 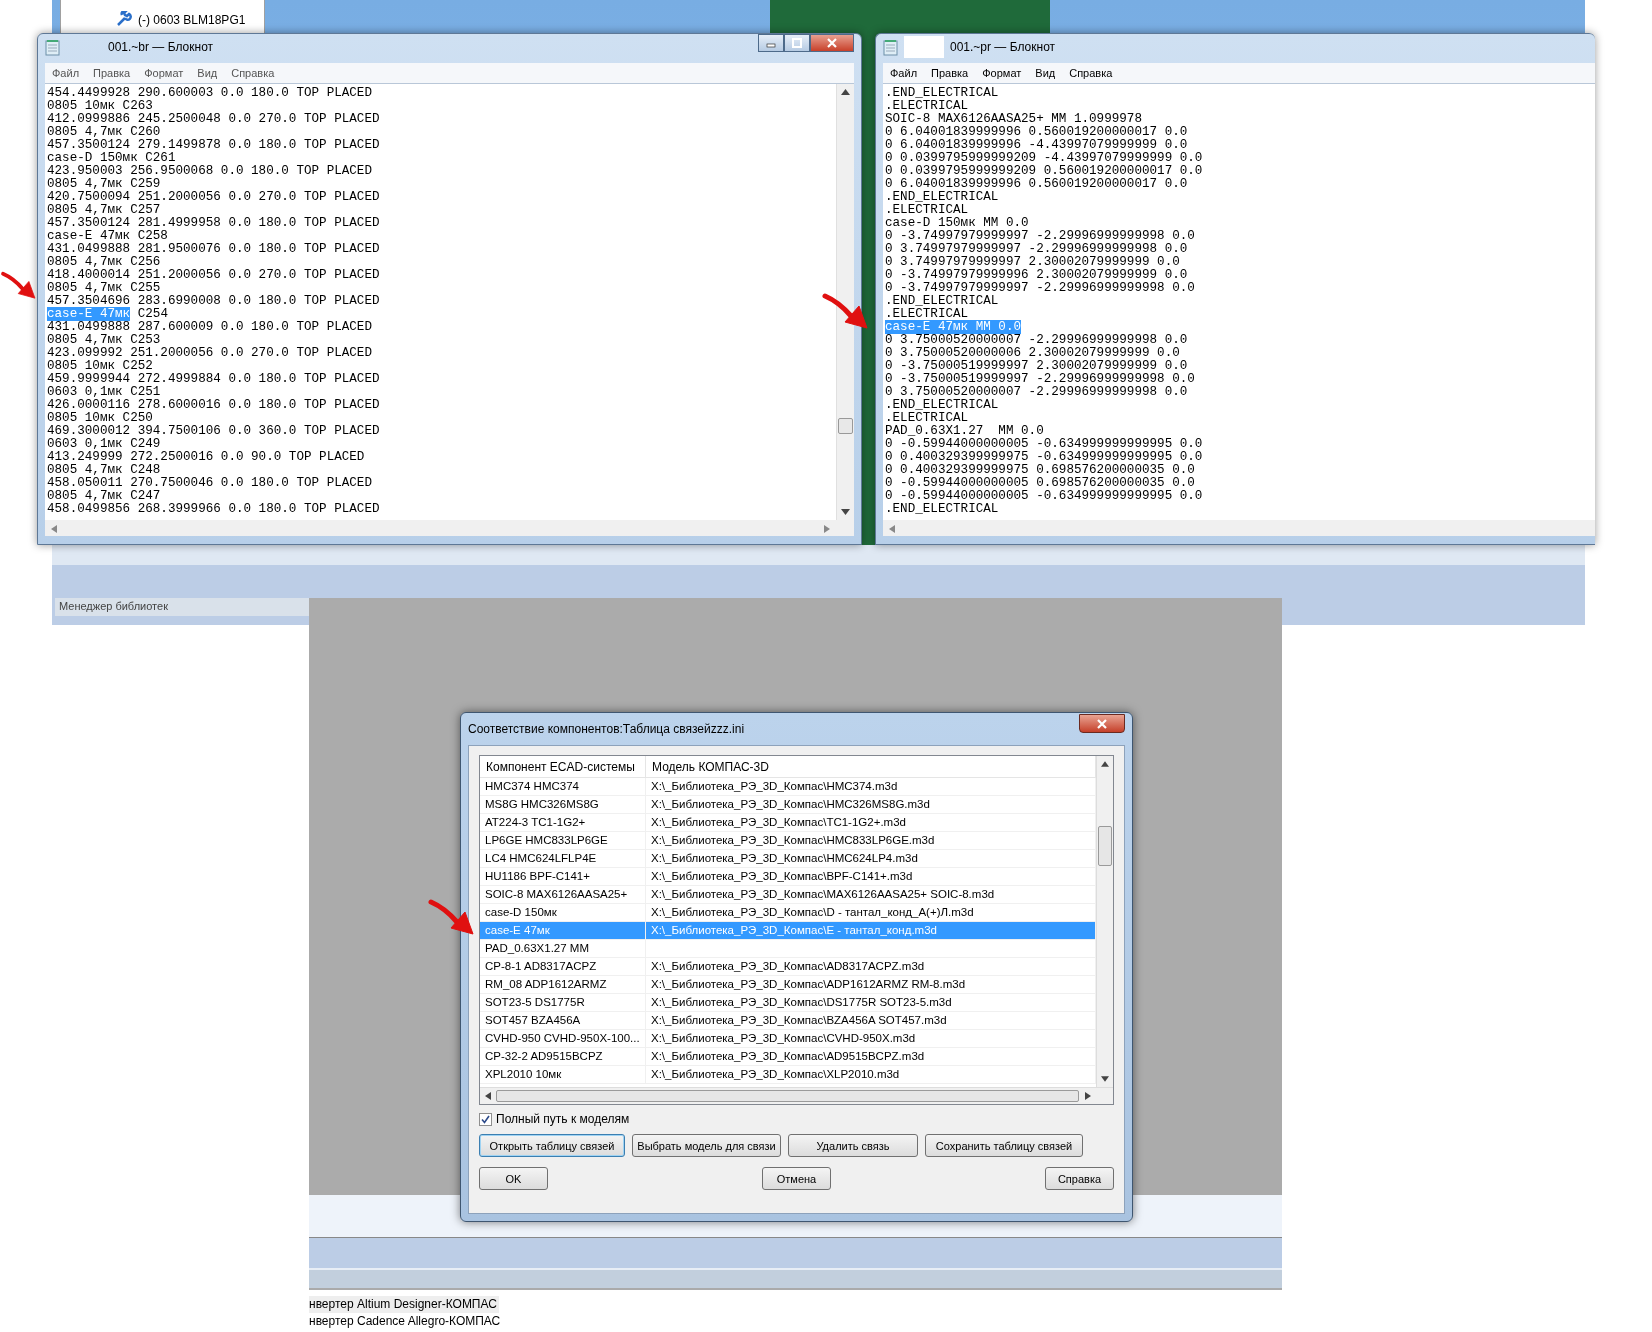 I want to click on table-row: CP-32-2 AD9515BCPZ X:\_Библиотека_РЭ_3D_Компас\AD9515BCPZ.m3d, so click(x=788, y=1057).